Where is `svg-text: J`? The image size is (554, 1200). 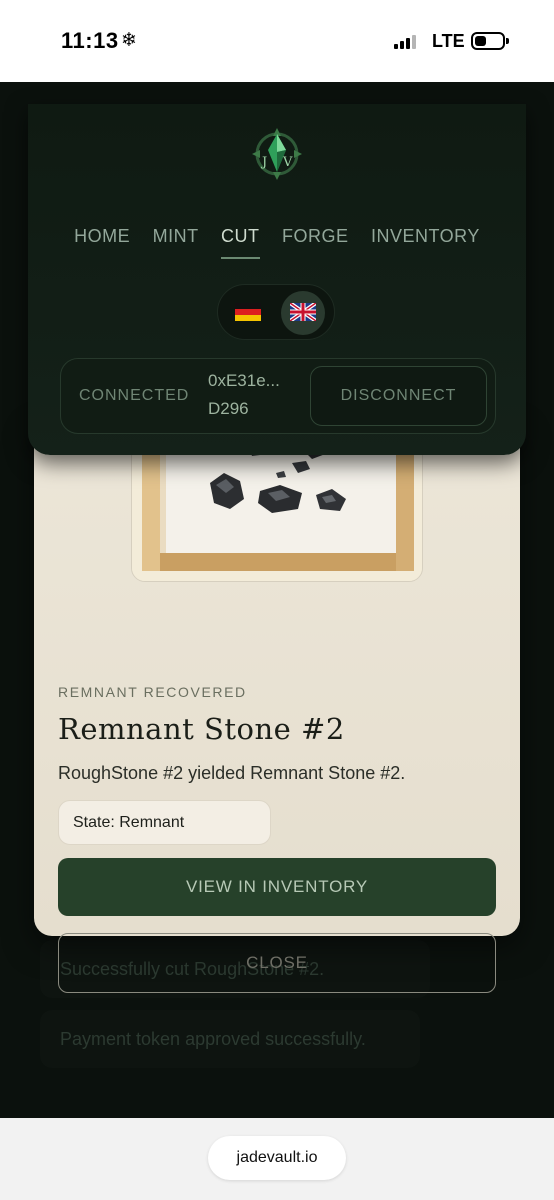 svg-text: J is located at coordinates (263, 162).